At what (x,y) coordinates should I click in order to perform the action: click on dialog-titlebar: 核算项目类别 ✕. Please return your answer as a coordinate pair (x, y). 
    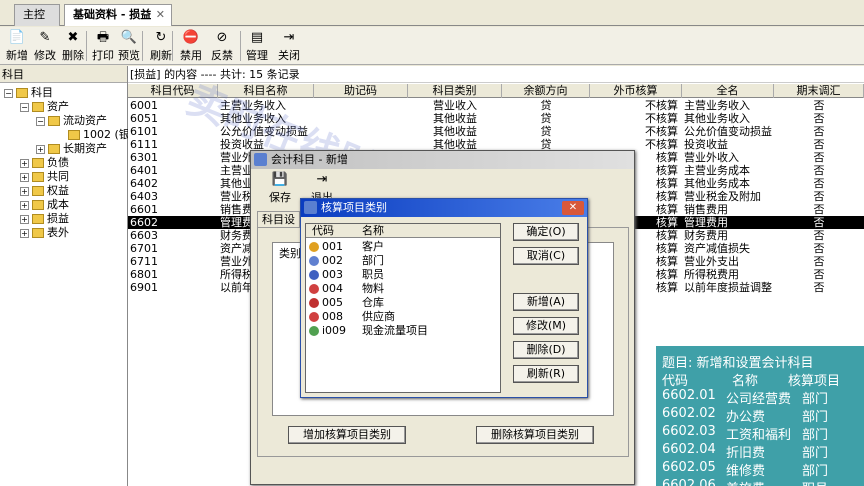
    Looking at the image, I should click on (444, 208).